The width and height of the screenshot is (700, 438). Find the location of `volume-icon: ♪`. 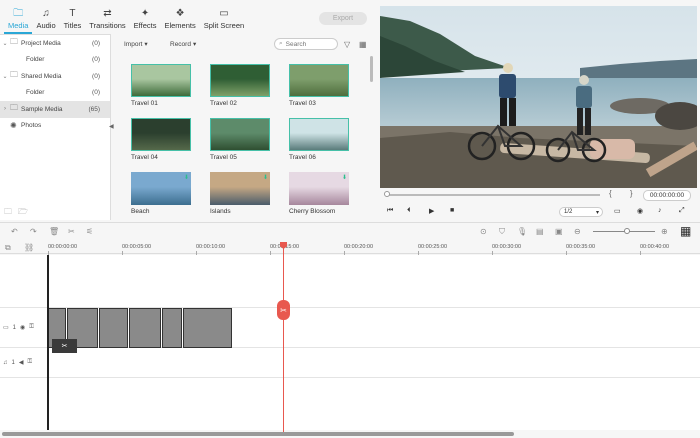

volume-icon: ♪ is located at coordinates (660, 210).